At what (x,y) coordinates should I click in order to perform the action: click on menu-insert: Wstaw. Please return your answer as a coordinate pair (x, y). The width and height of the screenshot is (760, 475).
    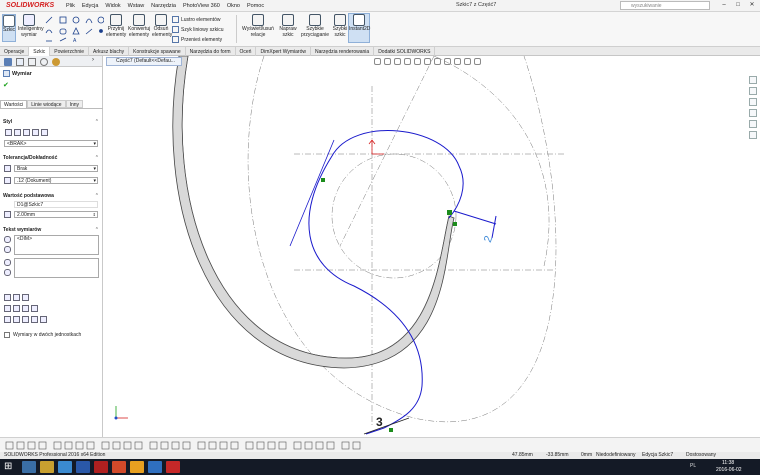
    Looking at the image, I should click on (136, 6).